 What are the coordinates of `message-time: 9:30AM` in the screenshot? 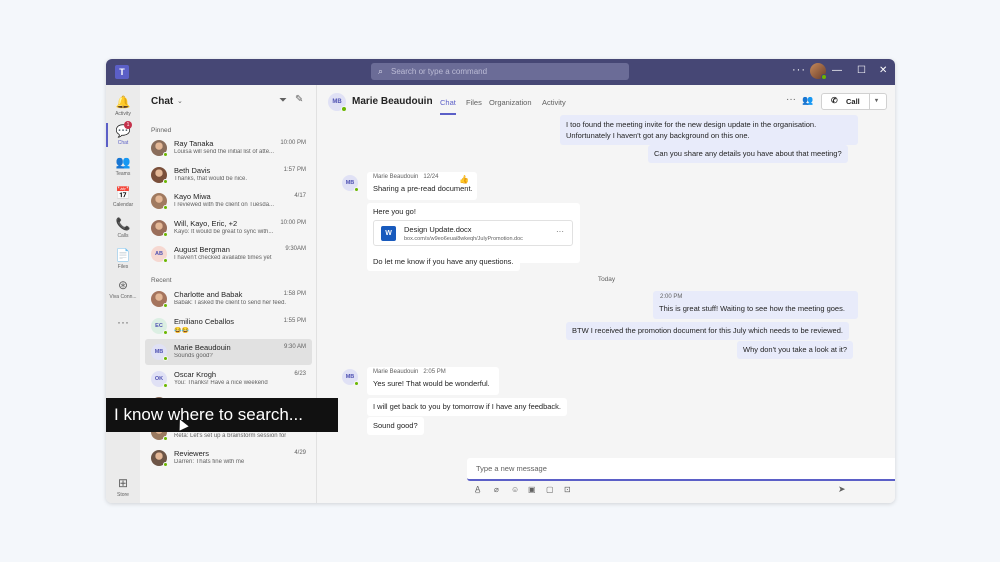 It's located at (295, 249).